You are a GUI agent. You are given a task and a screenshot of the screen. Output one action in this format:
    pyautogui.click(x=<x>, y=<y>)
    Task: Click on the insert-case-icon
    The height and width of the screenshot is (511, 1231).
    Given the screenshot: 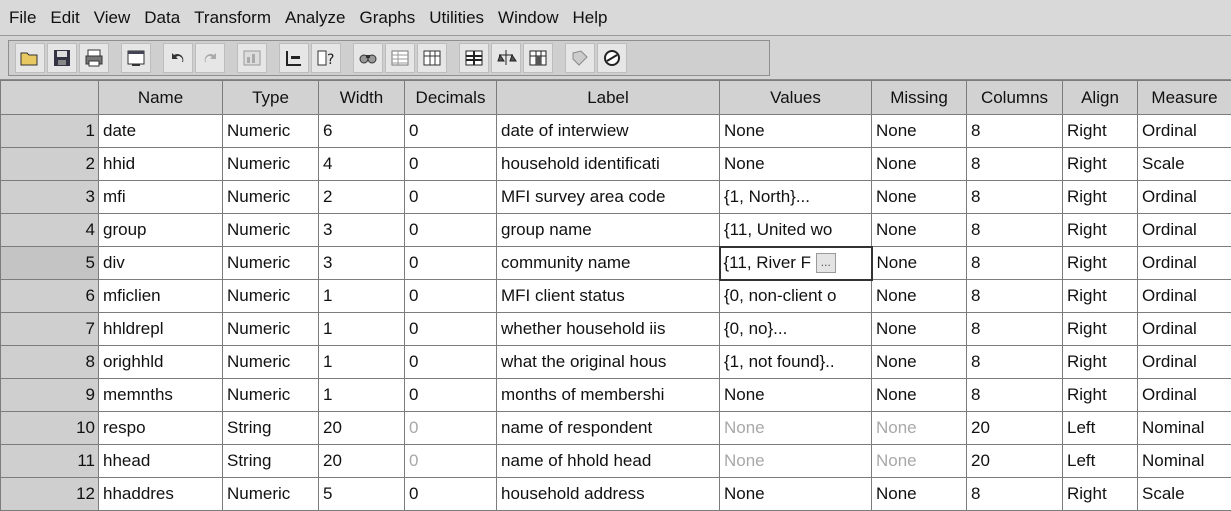 What is the action you would take?
    pyautogui.click(x=400, y=58)
    